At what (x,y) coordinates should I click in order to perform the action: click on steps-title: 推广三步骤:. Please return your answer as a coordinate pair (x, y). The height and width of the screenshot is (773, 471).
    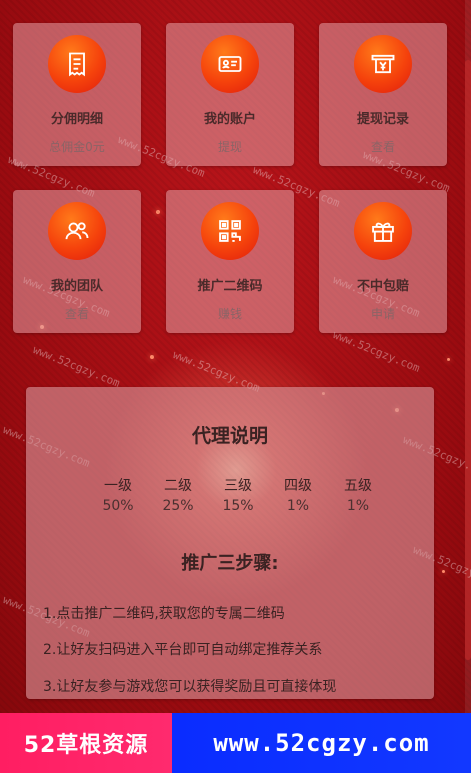
    Looking at the image, I should click on (230, 563).